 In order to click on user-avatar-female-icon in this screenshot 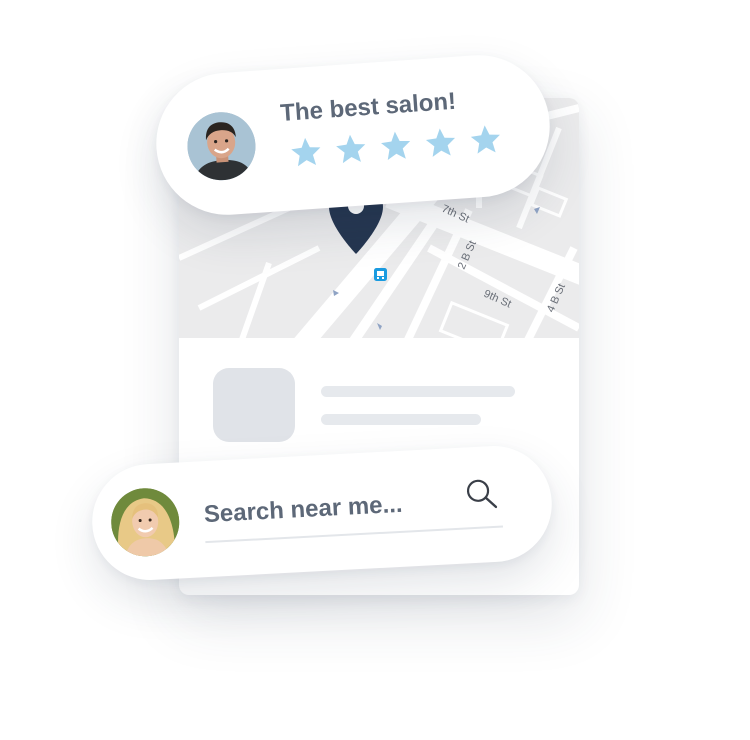, I will do `click(145, 522)`.